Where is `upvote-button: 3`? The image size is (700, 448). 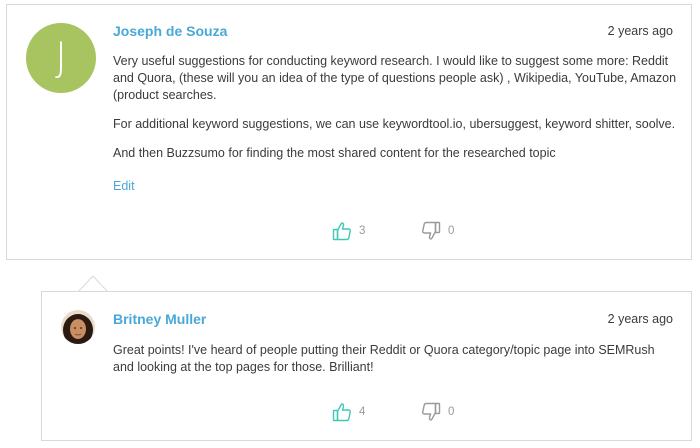 upvote-button: 3 is located at coordinates (348, 231).